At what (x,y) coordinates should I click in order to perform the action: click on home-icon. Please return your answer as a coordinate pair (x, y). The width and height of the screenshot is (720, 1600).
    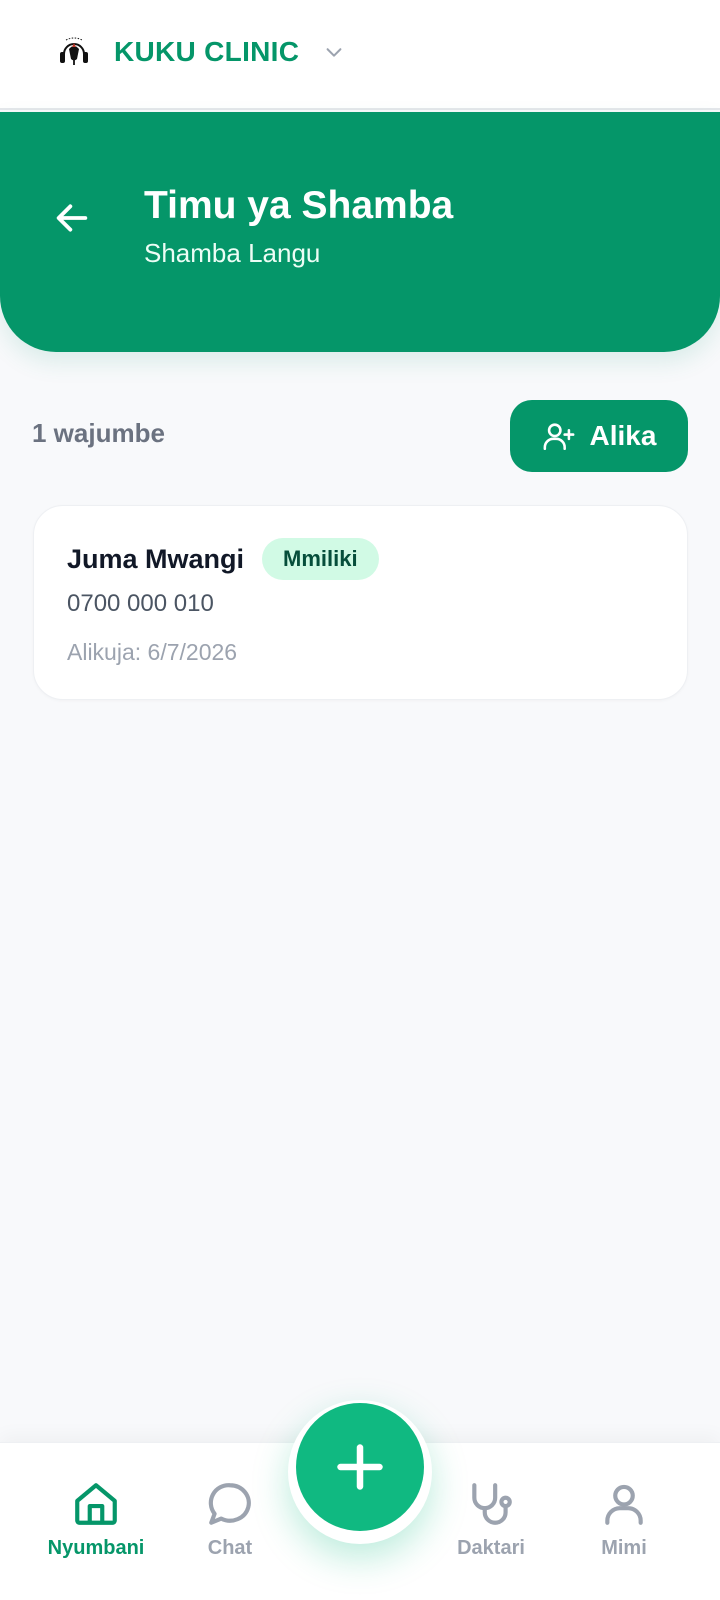
    Looking at the image, I should click on (96, 1504).